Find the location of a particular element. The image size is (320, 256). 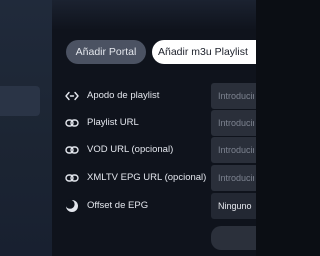

xmltv-epg-url-input is located at coordinates (233, 178).